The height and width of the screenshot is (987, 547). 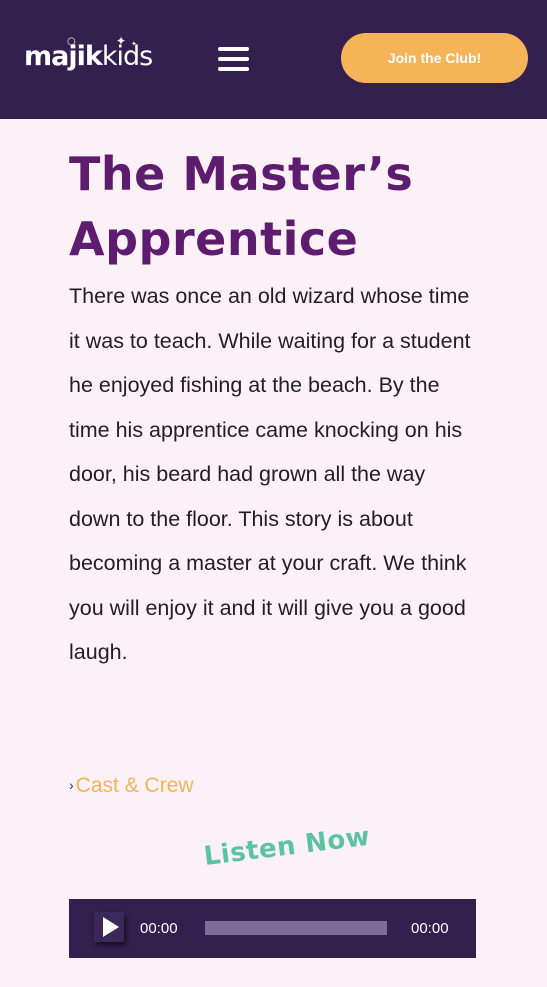 I want to click on total-duration: 00:00, so click(x=430, y=928).